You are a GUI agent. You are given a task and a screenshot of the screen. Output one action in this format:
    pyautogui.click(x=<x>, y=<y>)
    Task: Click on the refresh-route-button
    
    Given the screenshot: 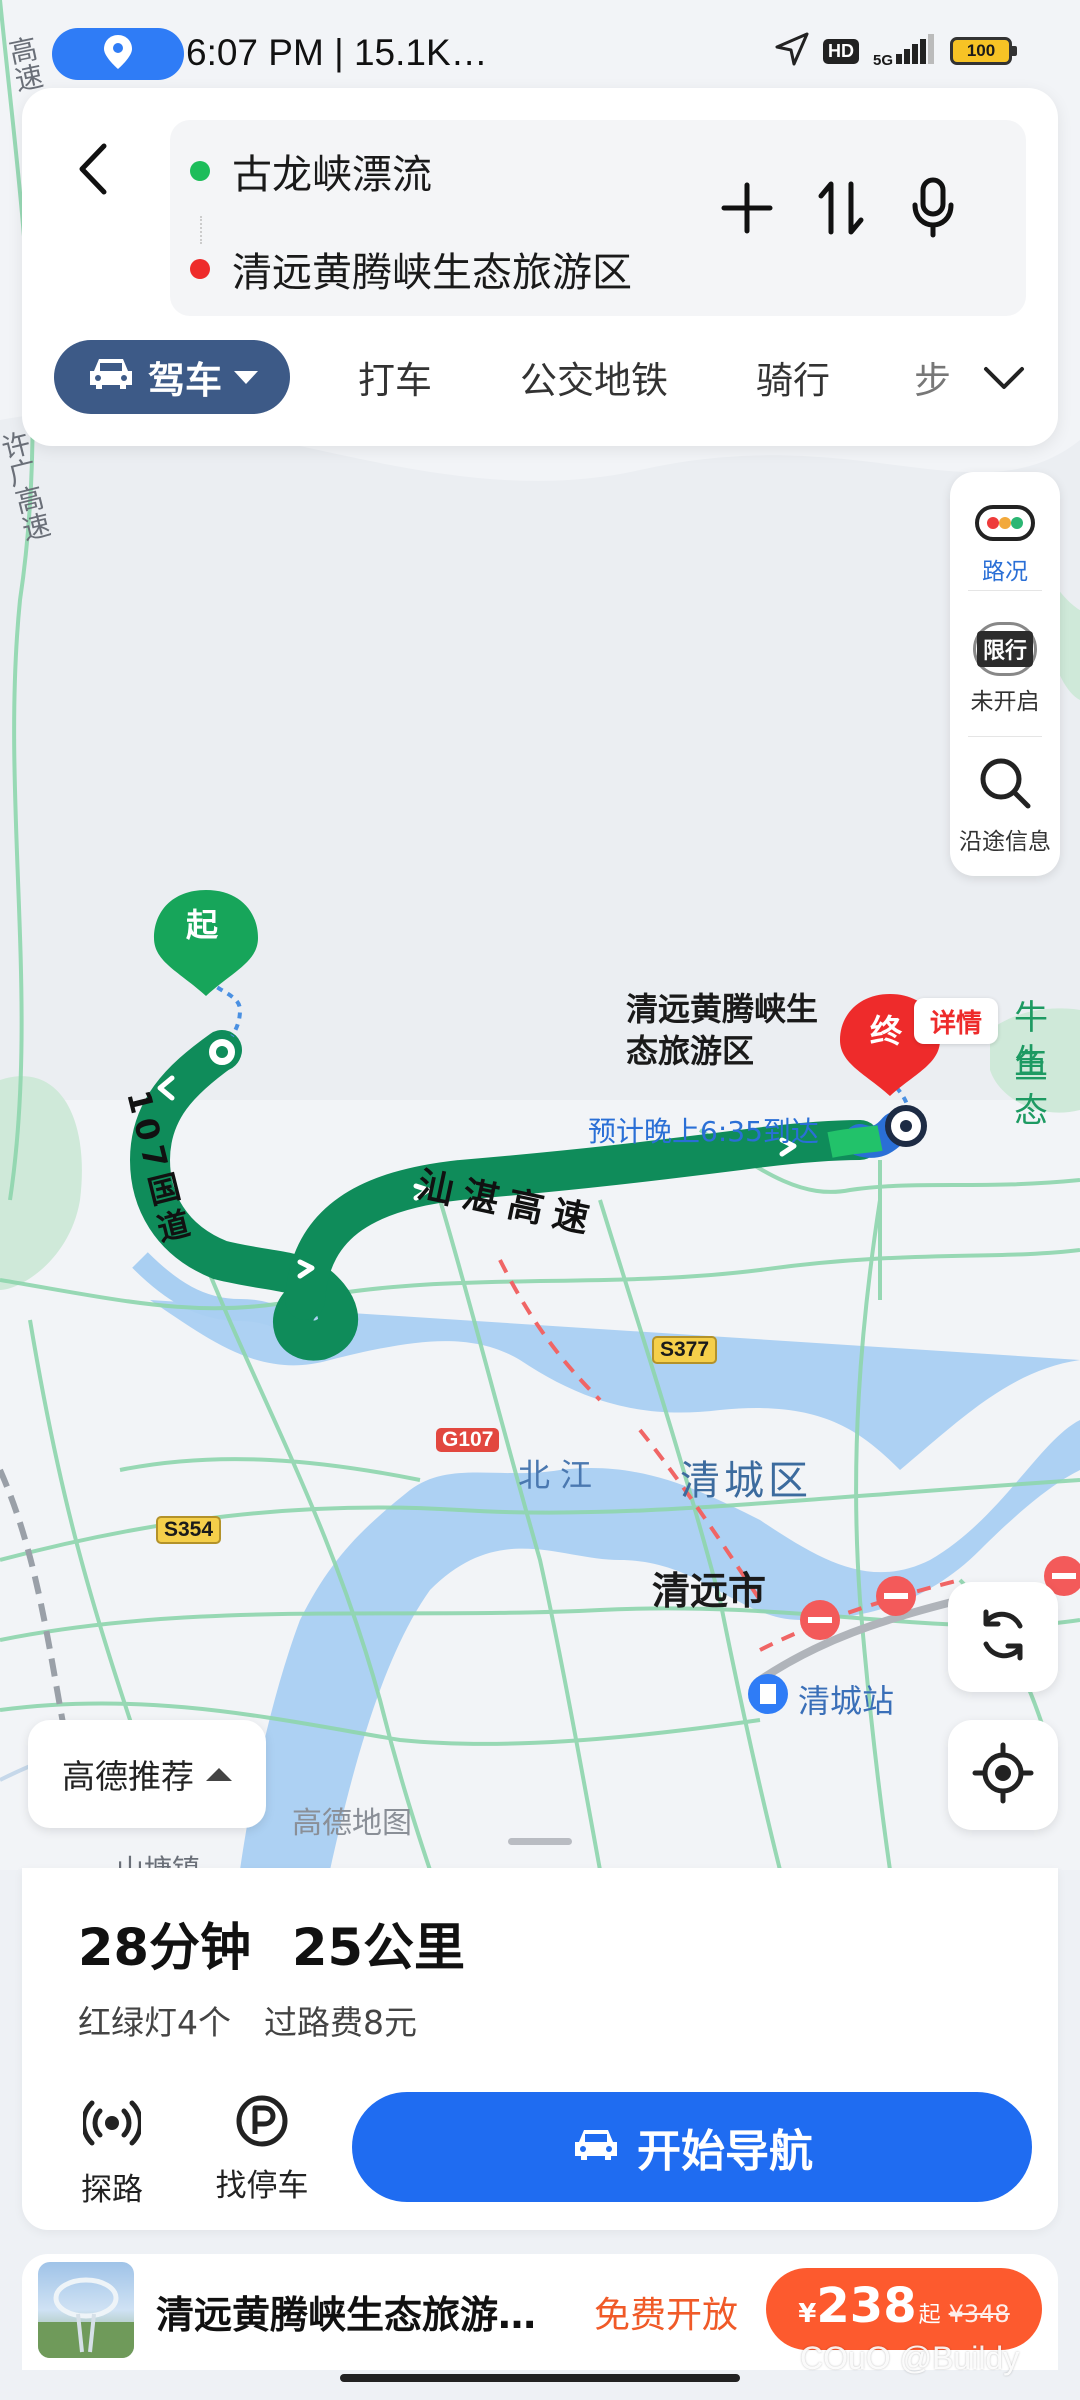 What is the action you would take?
    pyautogui.click(x=1003, y=1637)
    